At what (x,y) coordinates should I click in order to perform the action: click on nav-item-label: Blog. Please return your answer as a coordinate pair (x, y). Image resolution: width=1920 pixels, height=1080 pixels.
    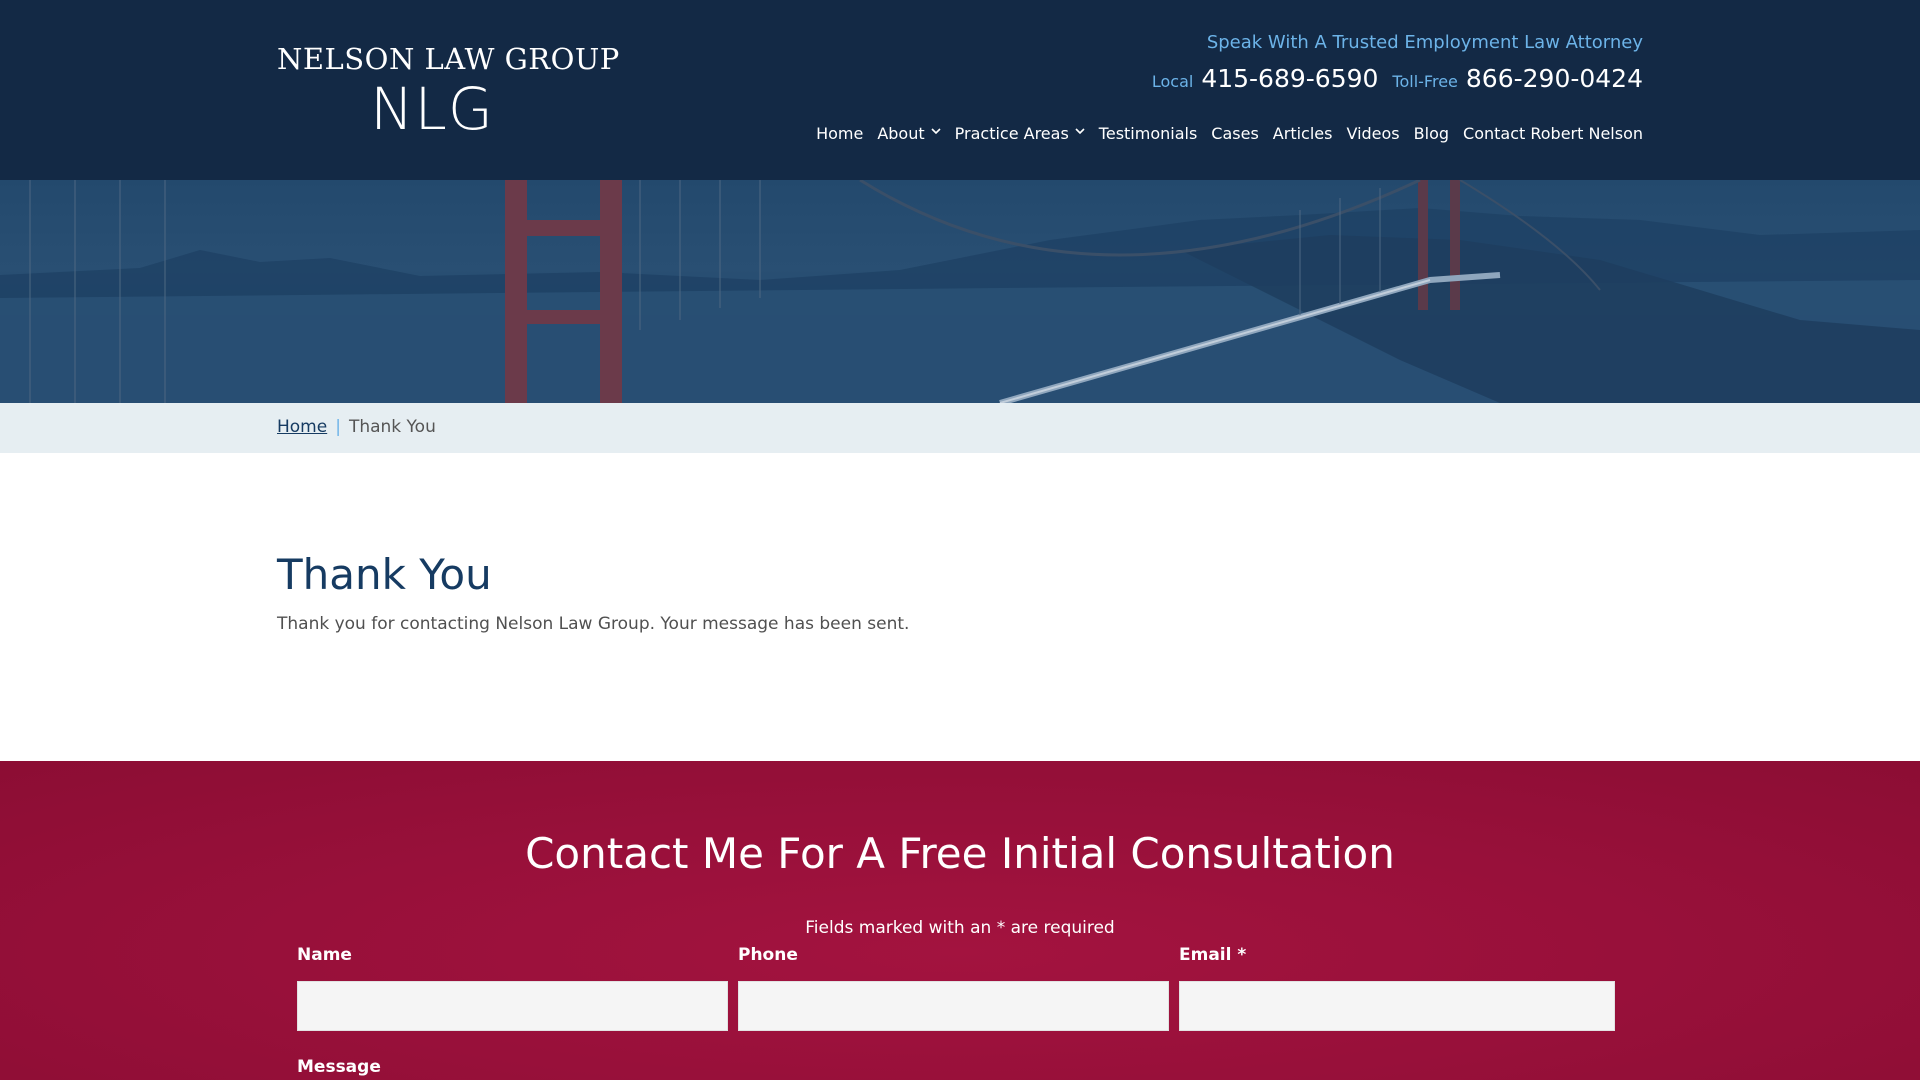
    Looking at the image, I should click on (1431, 133).